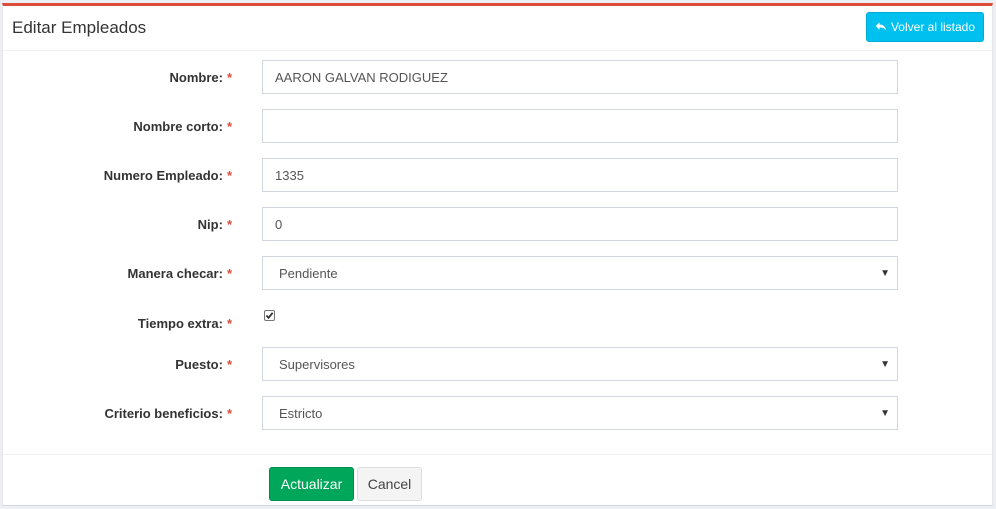 The width and height of the screenshot is (996, 509). I want to click on nombre-corto-label: Nombre corto: *, so click(182, 126).